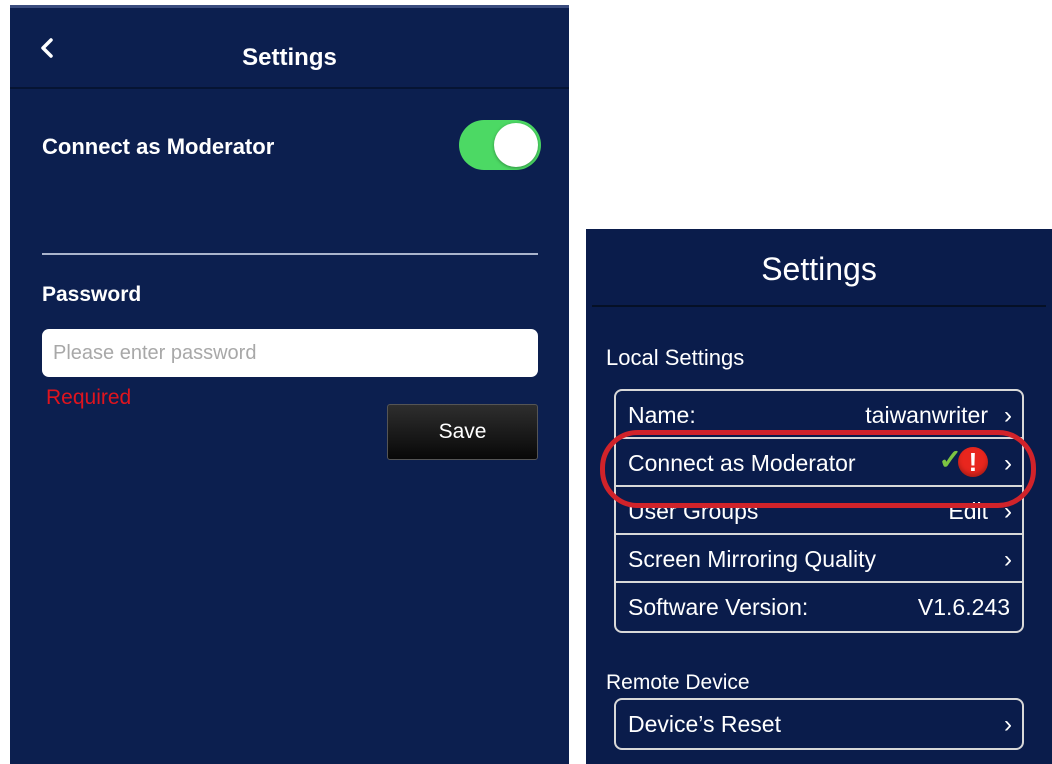 This screenshot has height=764, width=1052. I want to click on setting-label: Software Version:, so click(718, 607).